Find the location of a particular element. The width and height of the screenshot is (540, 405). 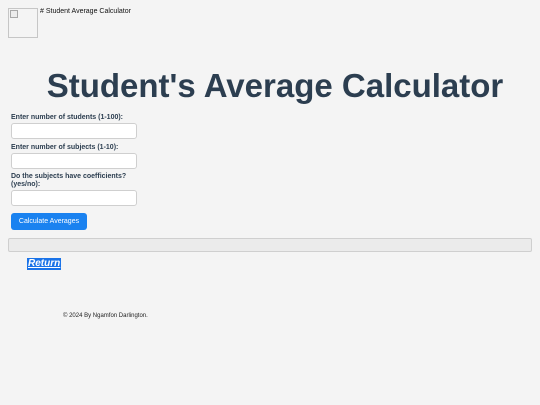

students-label: Enter number of students (1-100): is located at coordinates (67, 117).